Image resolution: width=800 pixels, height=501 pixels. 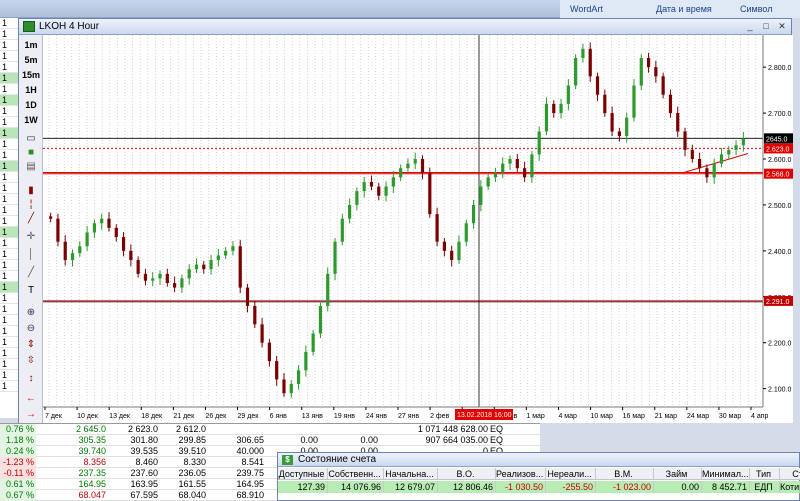 What do you see at coordinates (31, 399) in the screenshot?
I see `scroll-left-icon: ←` at bounding box center [31, 399].